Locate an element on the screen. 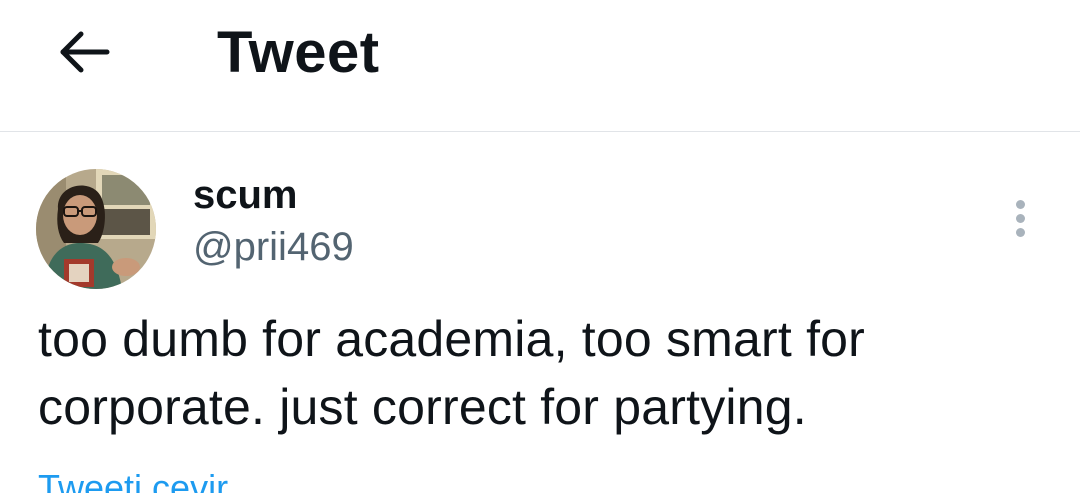  author-handle: @prii469 is located at coordinates (273, 247).